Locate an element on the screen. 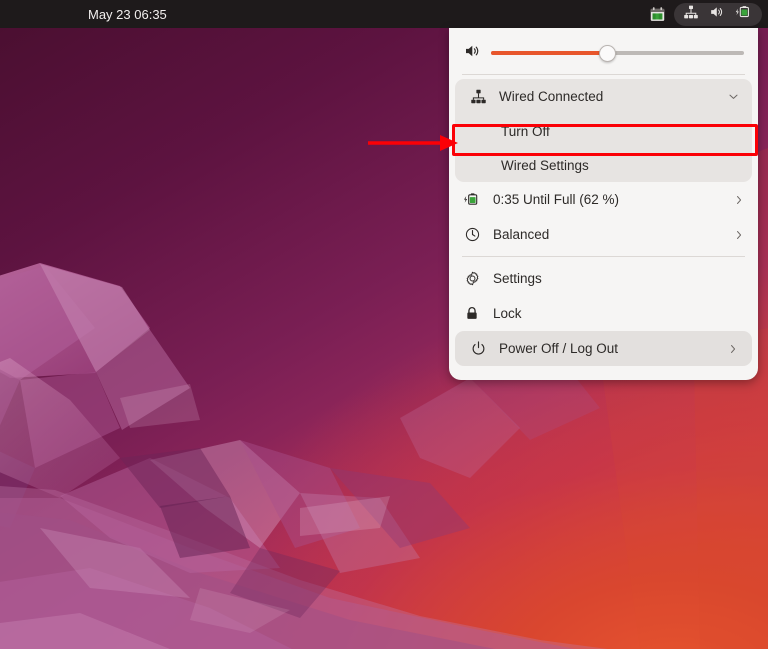 The height and width of the screenshot is (649, 768). power-off-logout-row: Power Off / Log Out is located at coordinates (603, 348).